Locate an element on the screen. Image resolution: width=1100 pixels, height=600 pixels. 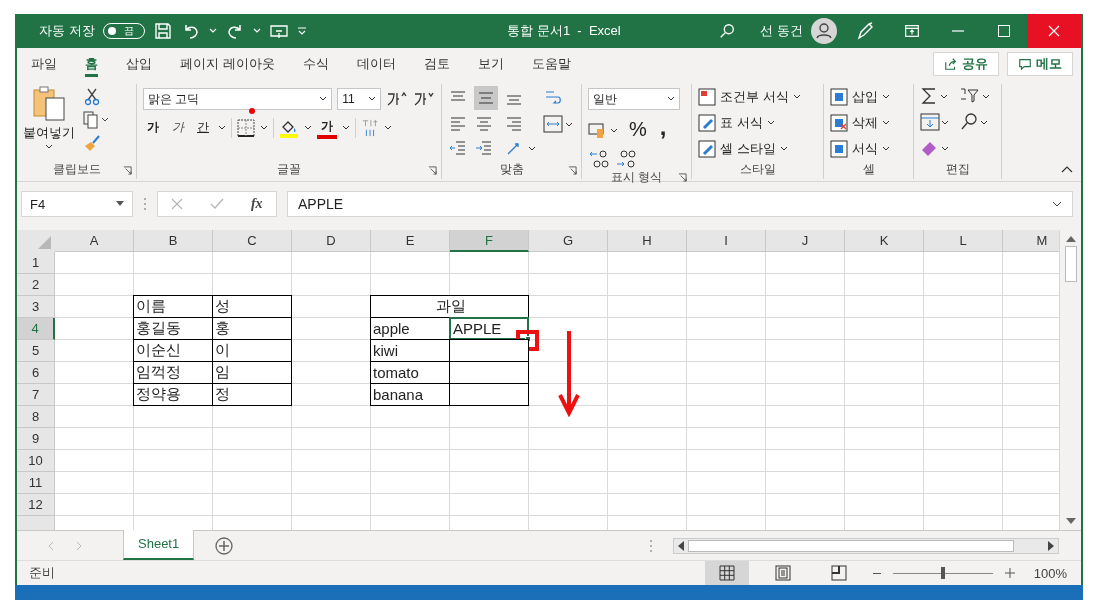
column-header: G is located at coordinates (568, 241).